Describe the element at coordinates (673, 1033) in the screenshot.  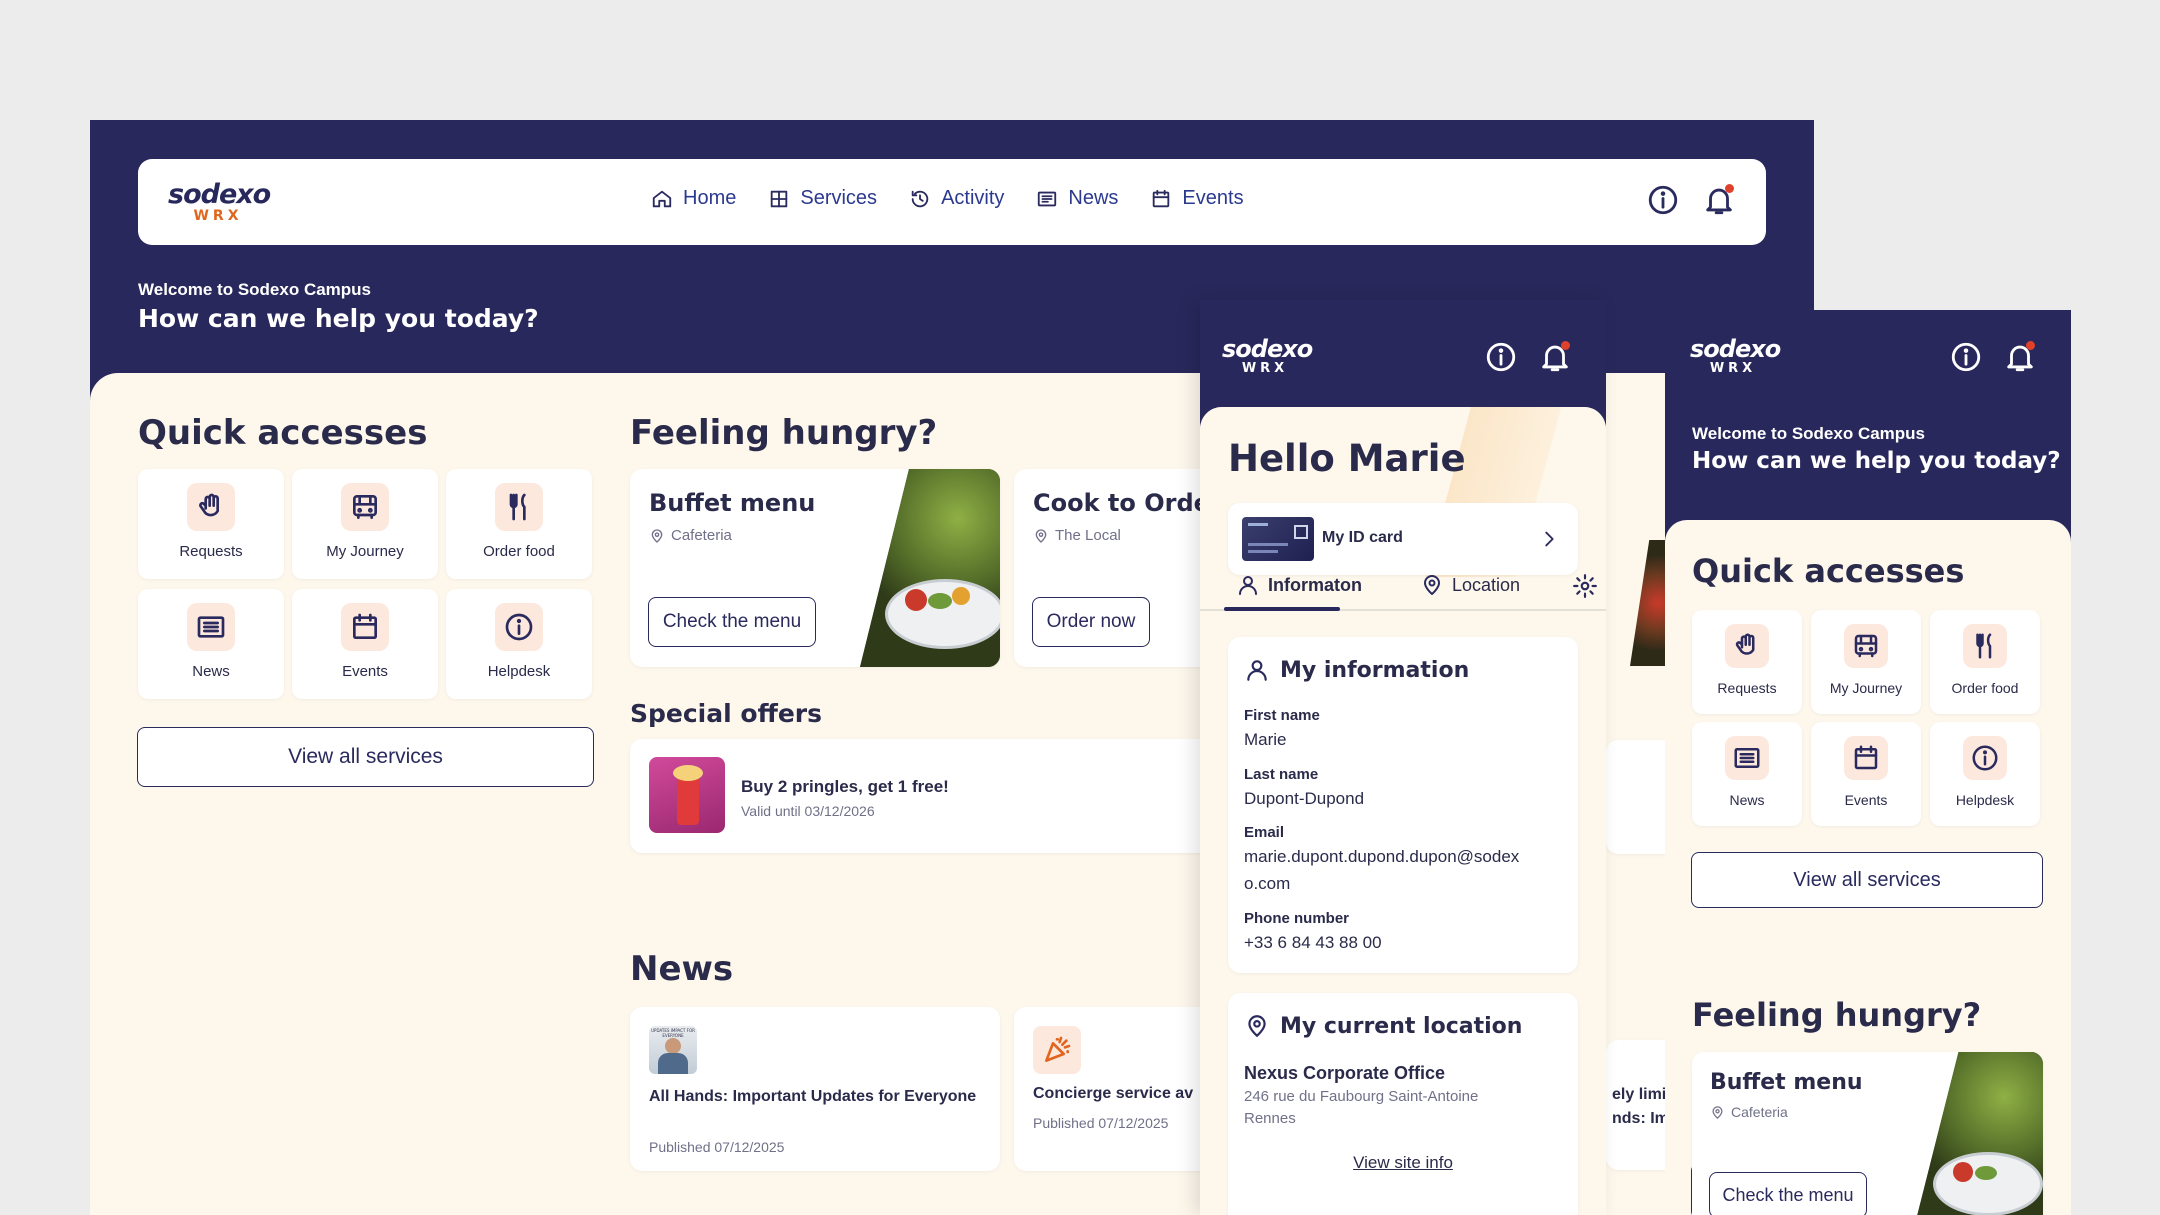
I see `thumbnail-caption: UPDATES IMPACT FOR EVERYONE` at that location.